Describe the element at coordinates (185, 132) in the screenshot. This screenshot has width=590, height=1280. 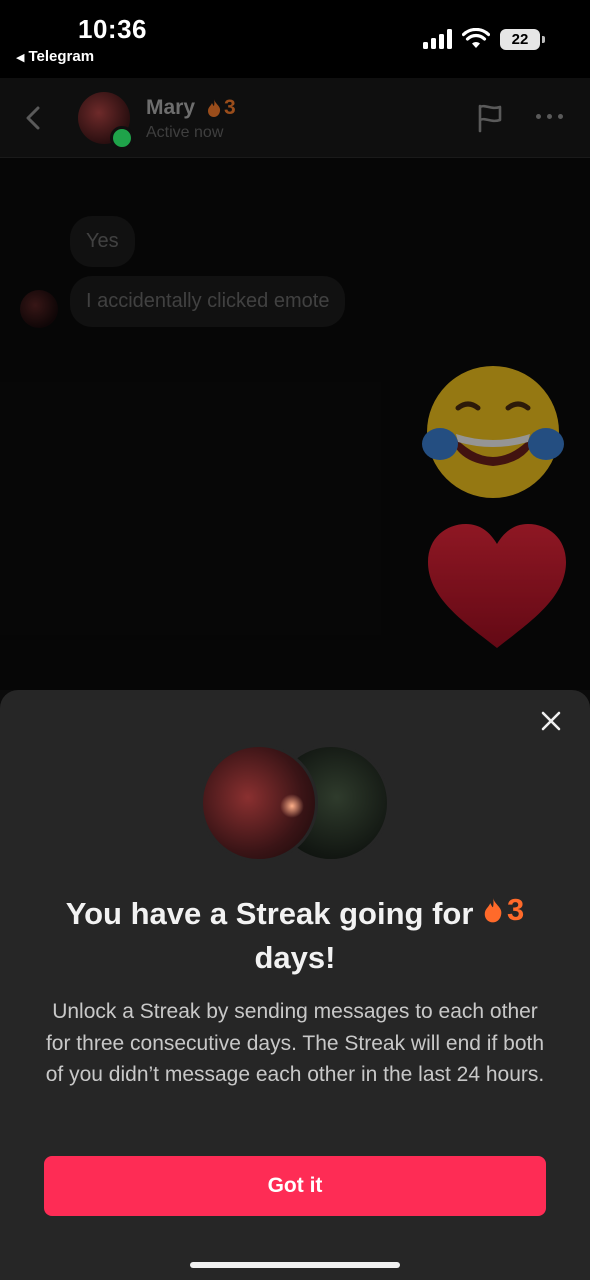
I see `contact-status: Active now` at that location.